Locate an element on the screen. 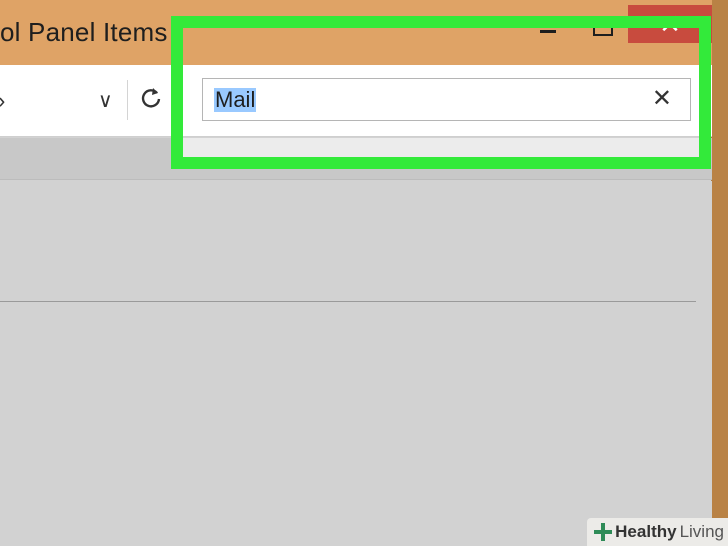  watermark-badge: Healthy Living is located at coordinates (657, 532).